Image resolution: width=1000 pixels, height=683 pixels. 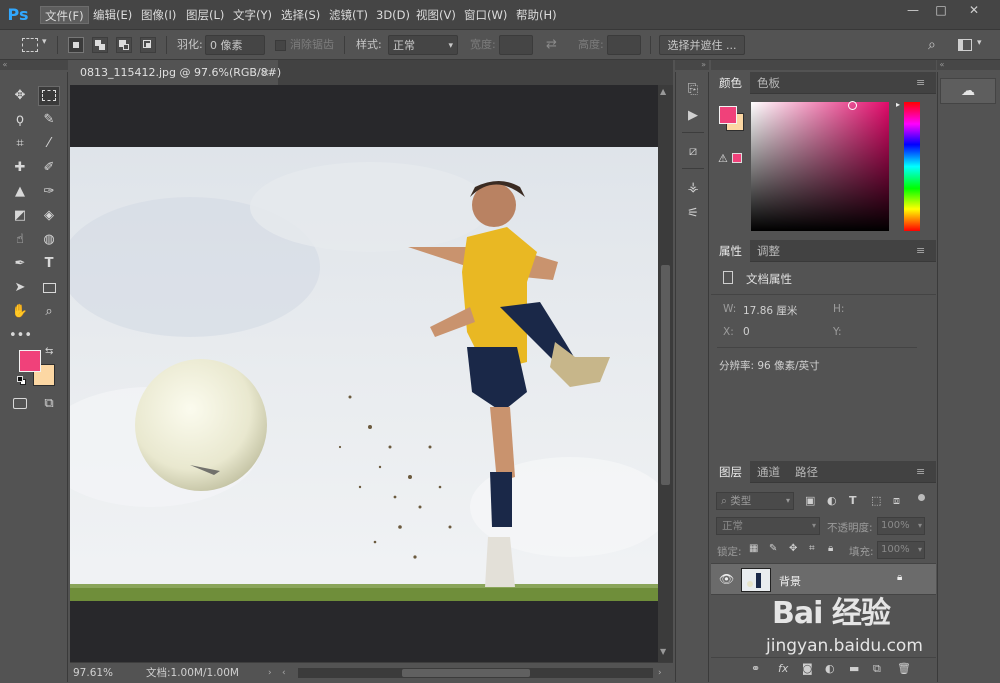 I want to click on scroll-down-icon: ▼, so click(x=663, y=651).